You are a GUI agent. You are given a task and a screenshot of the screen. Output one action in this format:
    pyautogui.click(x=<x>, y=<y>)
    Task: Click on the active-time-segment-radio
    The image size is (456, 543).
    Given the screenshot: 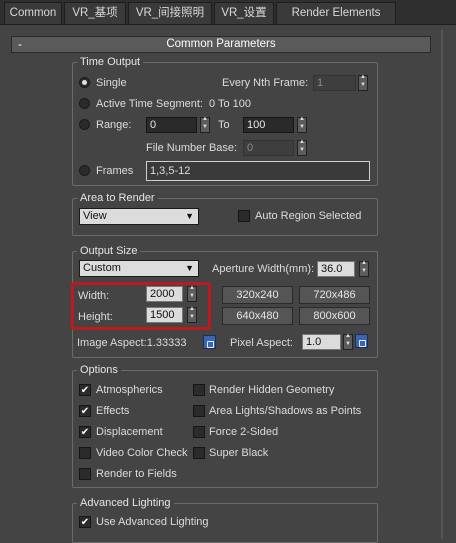 What is the action you would take?
    pyautogui.click(x=84, y=103)
    